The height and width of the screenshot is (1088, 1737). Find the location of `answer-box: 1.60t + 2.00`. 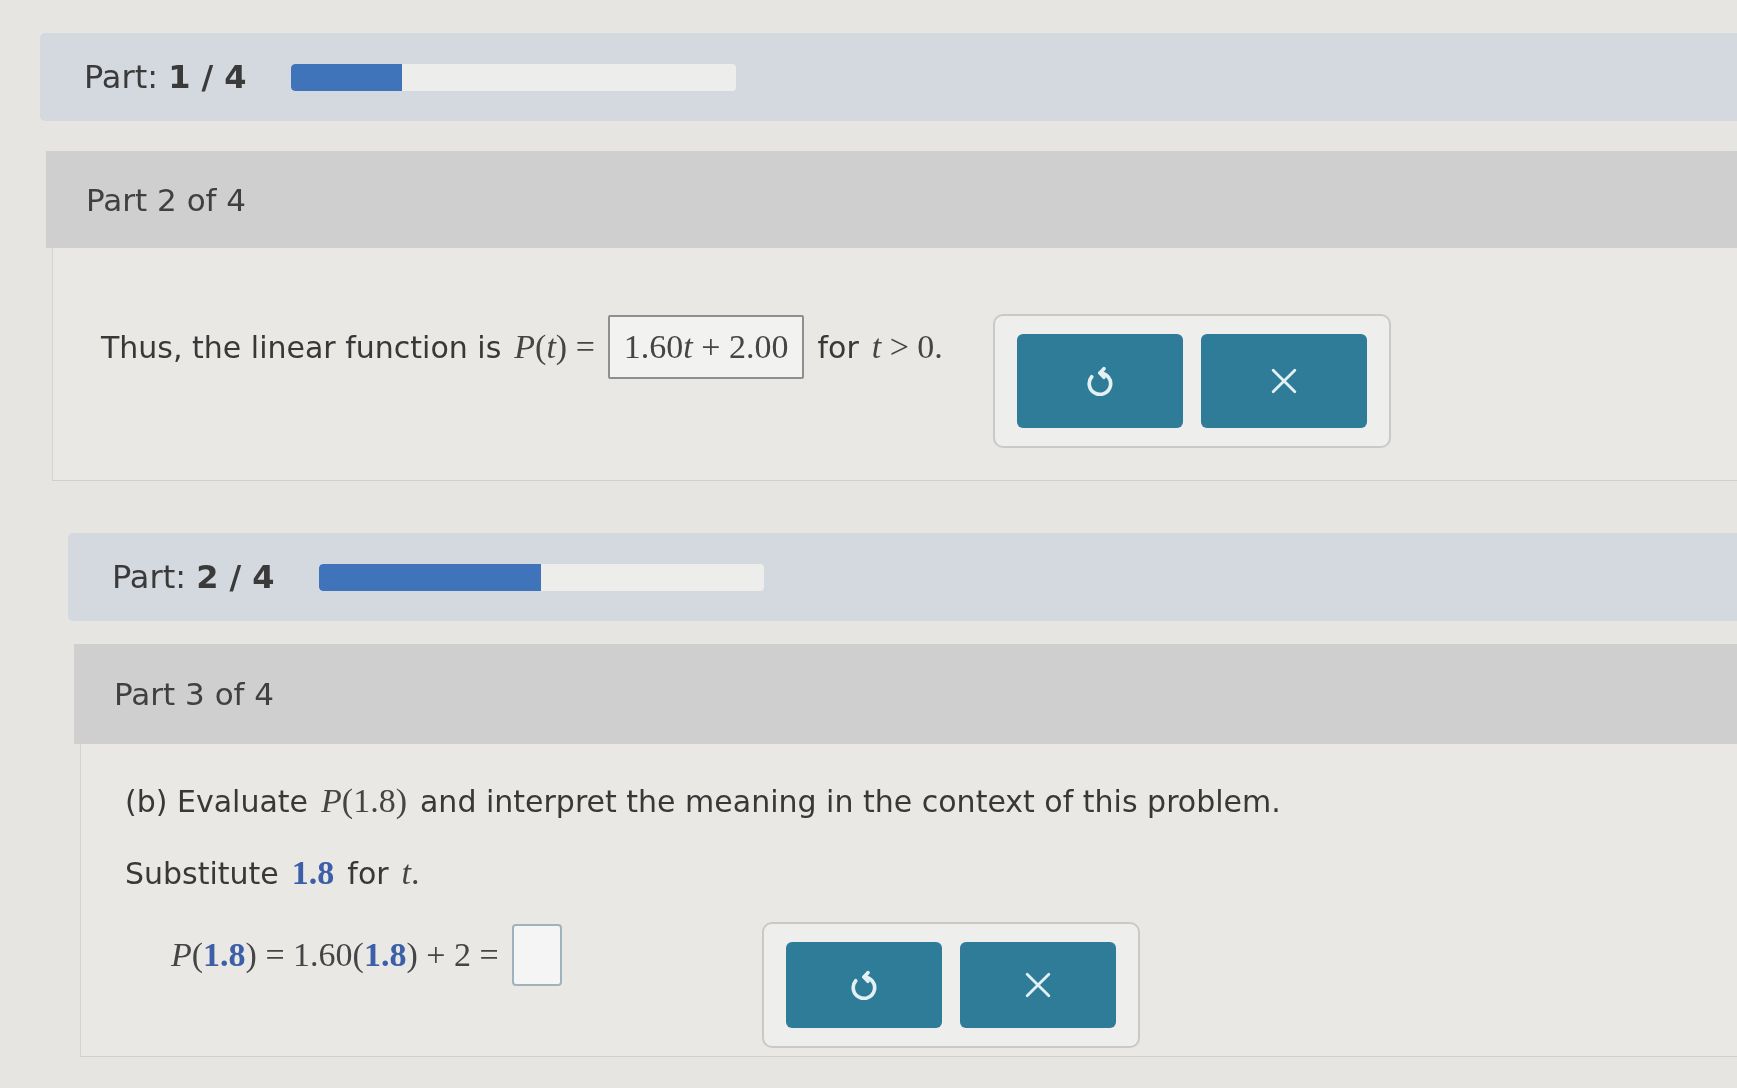

answer-box: 1.60t + 2.00 is located at coordinates (706, 347).